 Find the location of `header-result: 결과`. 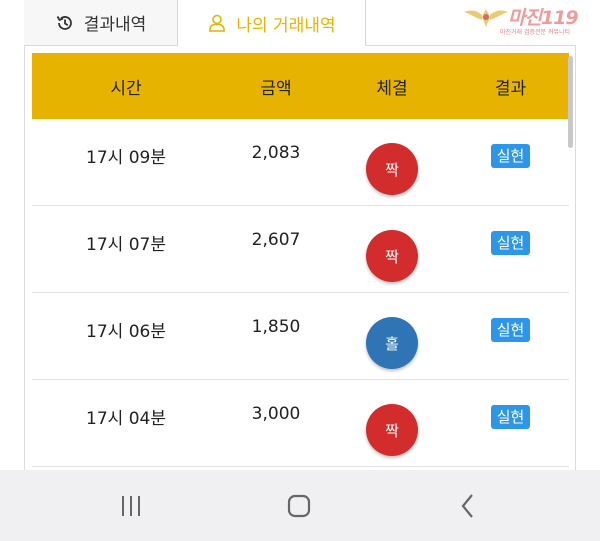

header-result: 결과 is located at coordinates (510, 88).